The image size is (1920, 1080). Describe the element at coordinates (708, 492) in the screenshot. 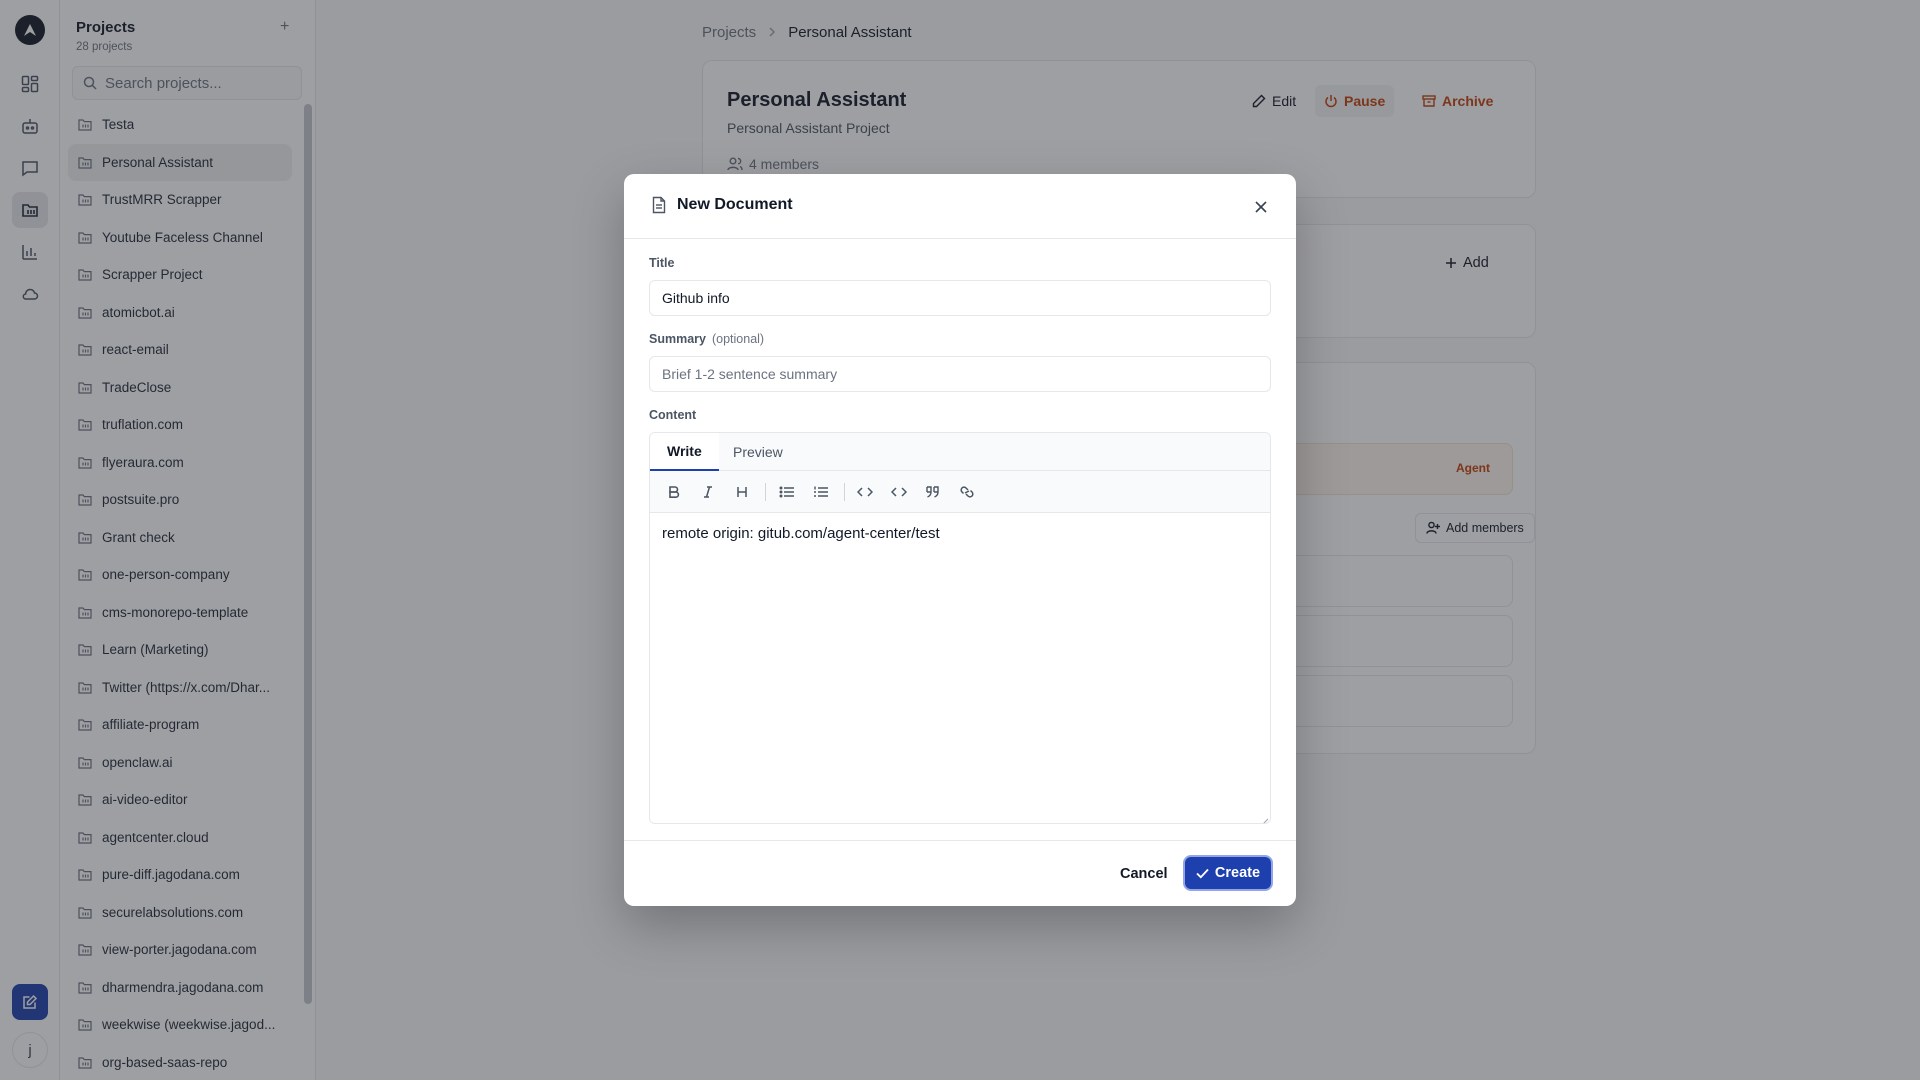

I see `italic-icon` at that location.